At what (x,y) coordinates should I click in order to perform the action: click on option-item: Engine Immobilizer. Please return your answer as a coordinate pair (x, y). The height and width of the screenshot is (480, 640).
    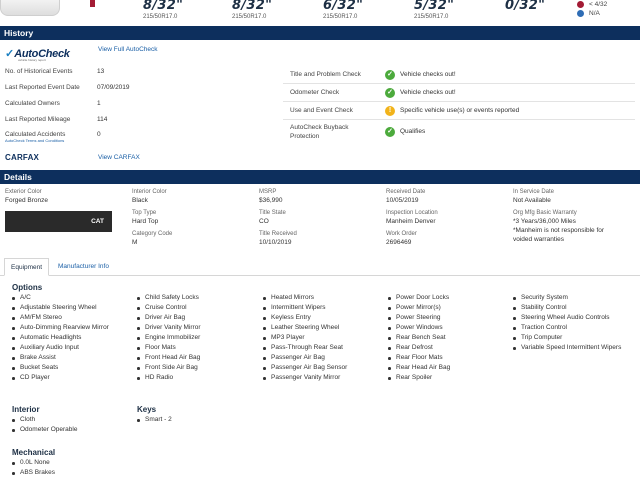
    Looking at the image, I should click on (168, 338).